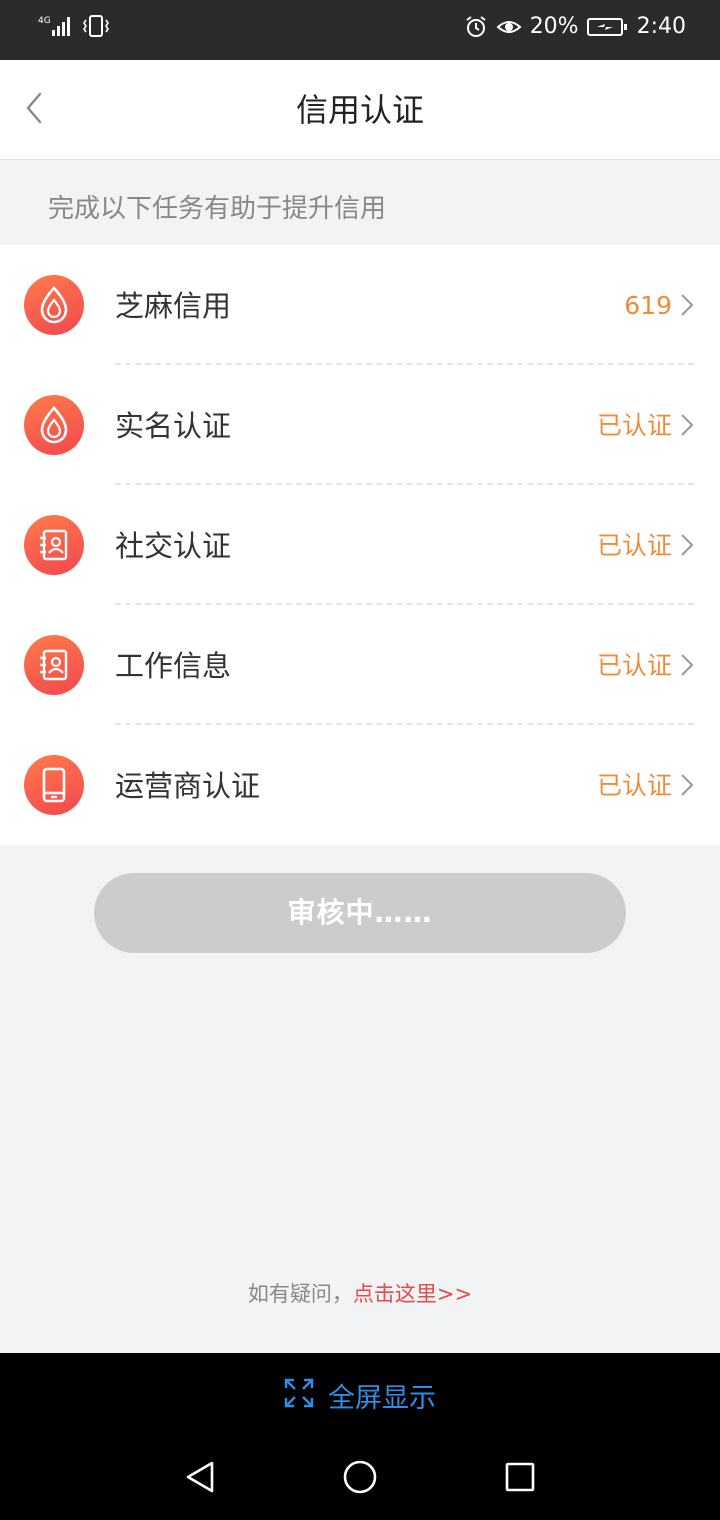  What do you see at coordinates (476, 27) in the screenshot?
I see `alarm-icon` at bounding box center [476, 27].